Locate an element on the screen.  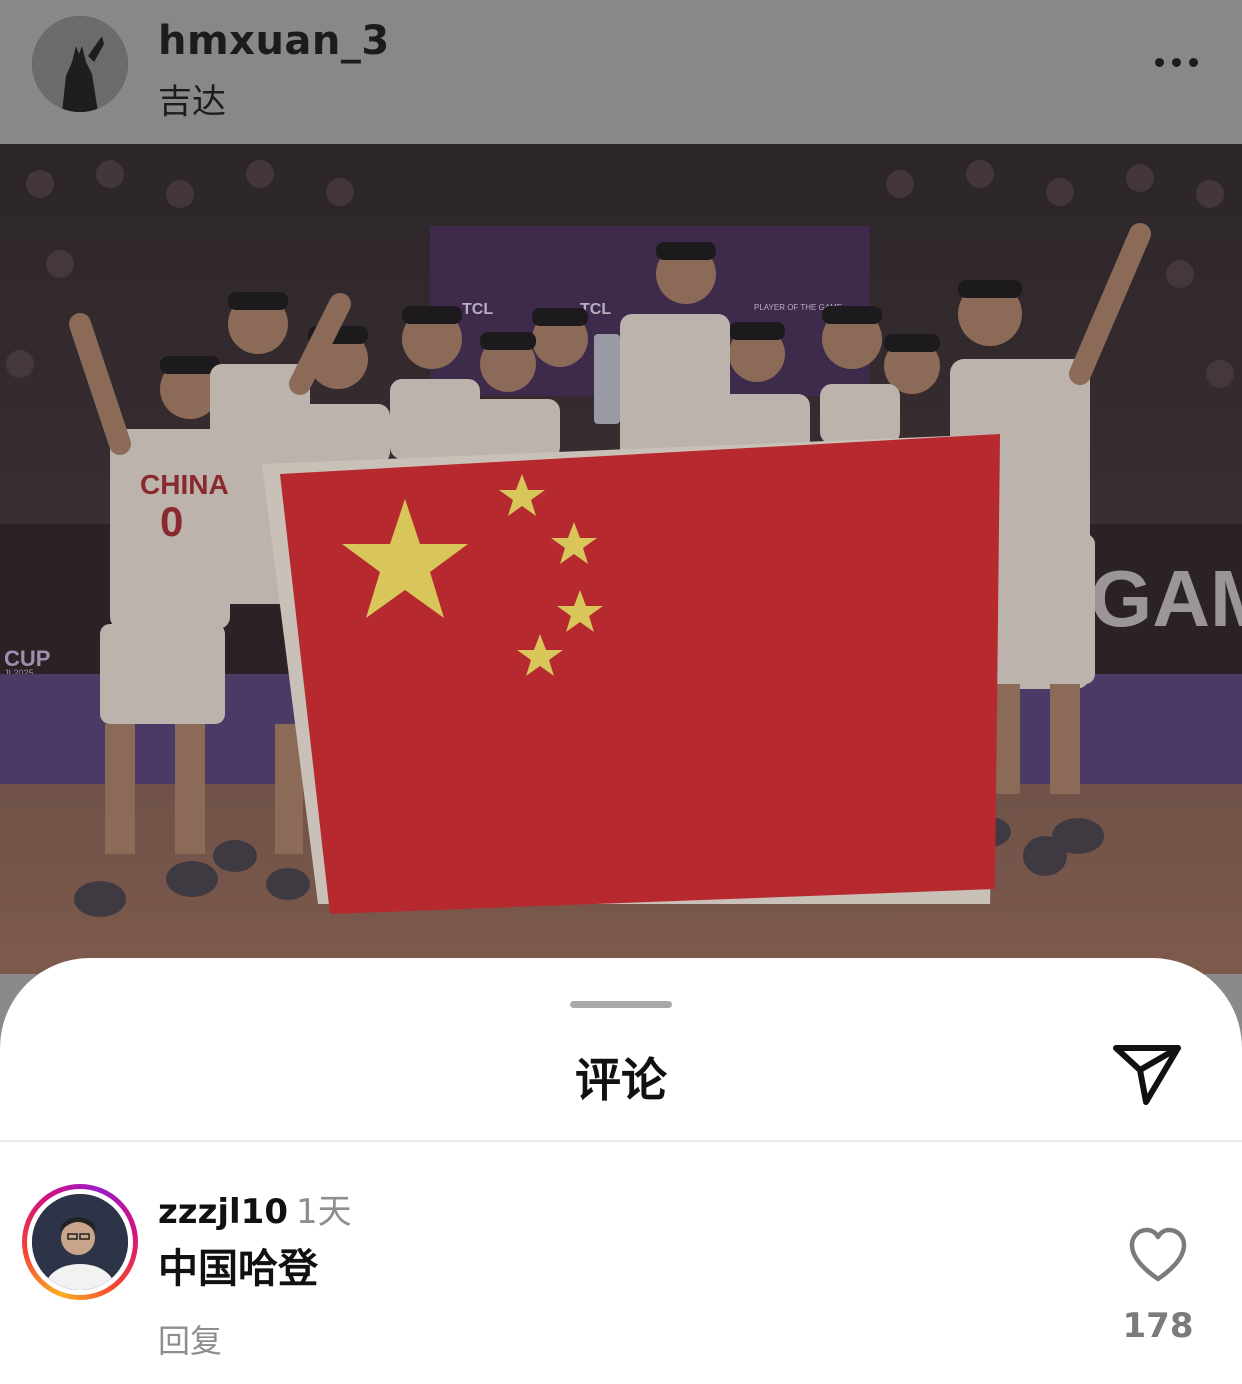
sheet-divider is located at coordinates (621, 1141).